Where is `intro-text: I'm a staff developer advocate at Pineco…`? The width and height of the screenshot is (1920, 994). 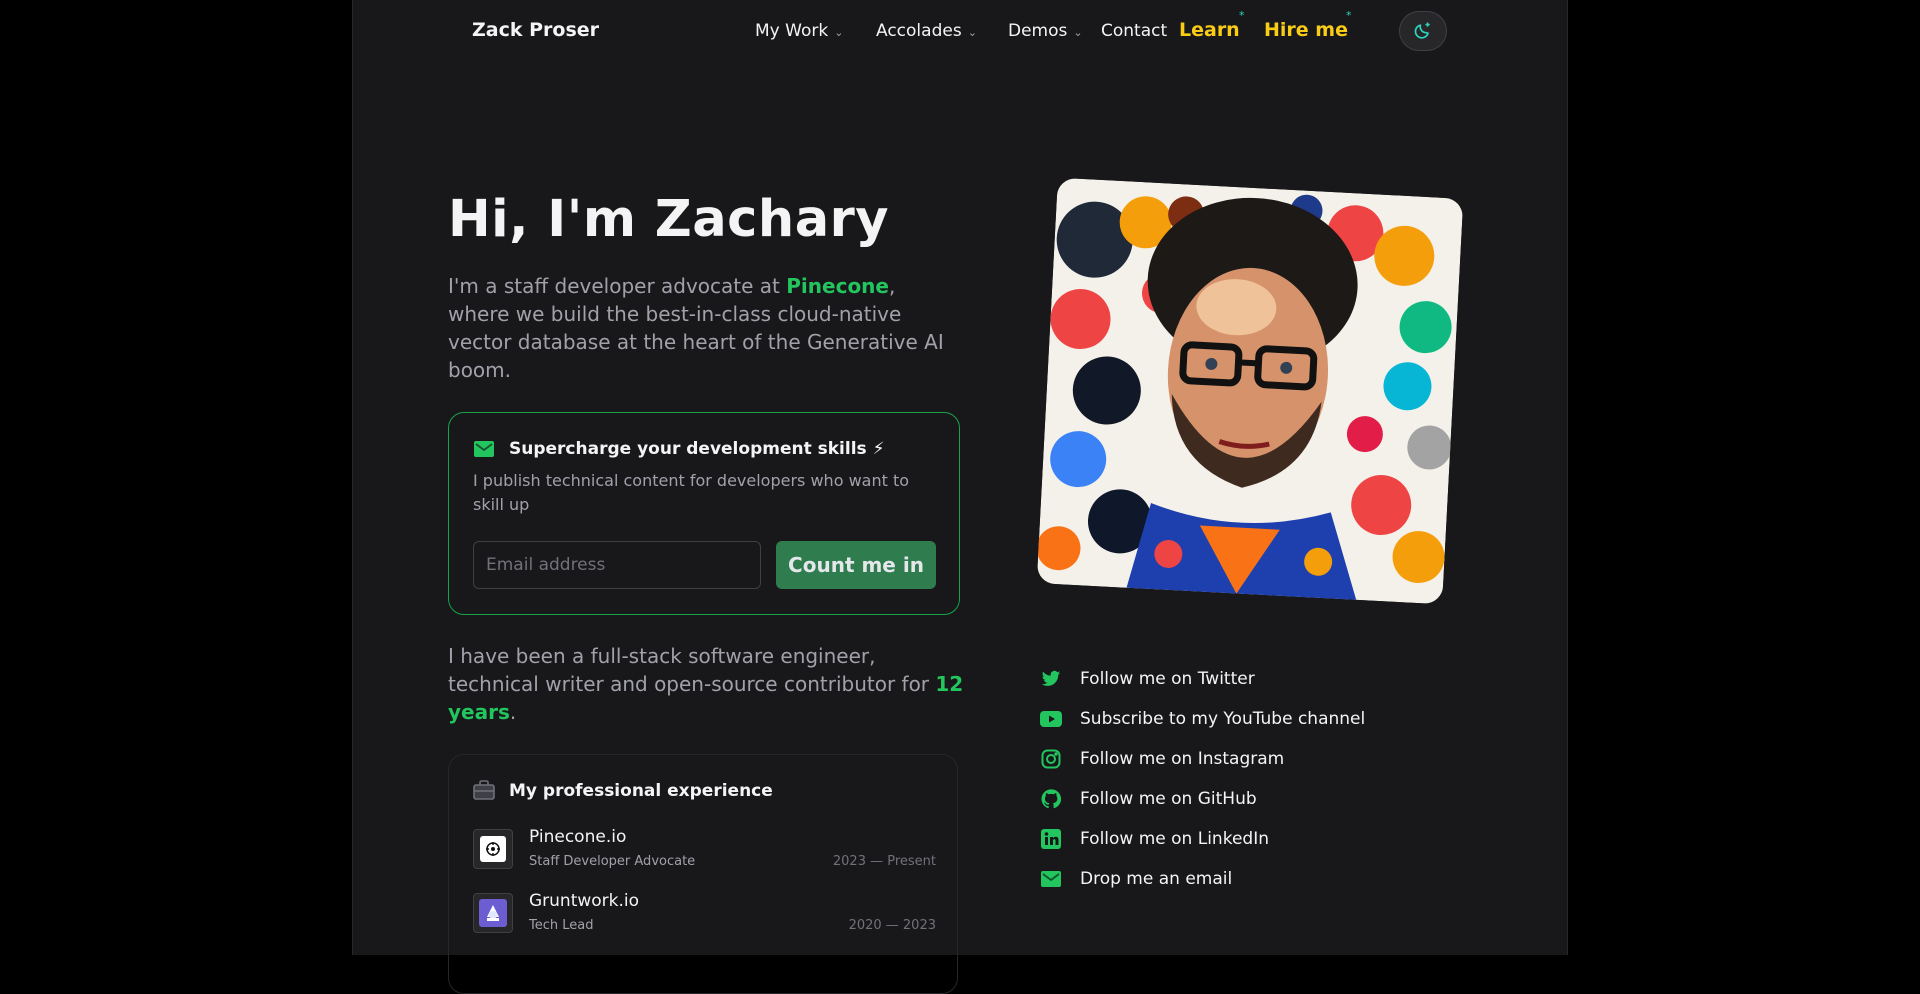
intro-text: I'm a staff developer advocate at Pineco… is located at coordinates (698, 328).